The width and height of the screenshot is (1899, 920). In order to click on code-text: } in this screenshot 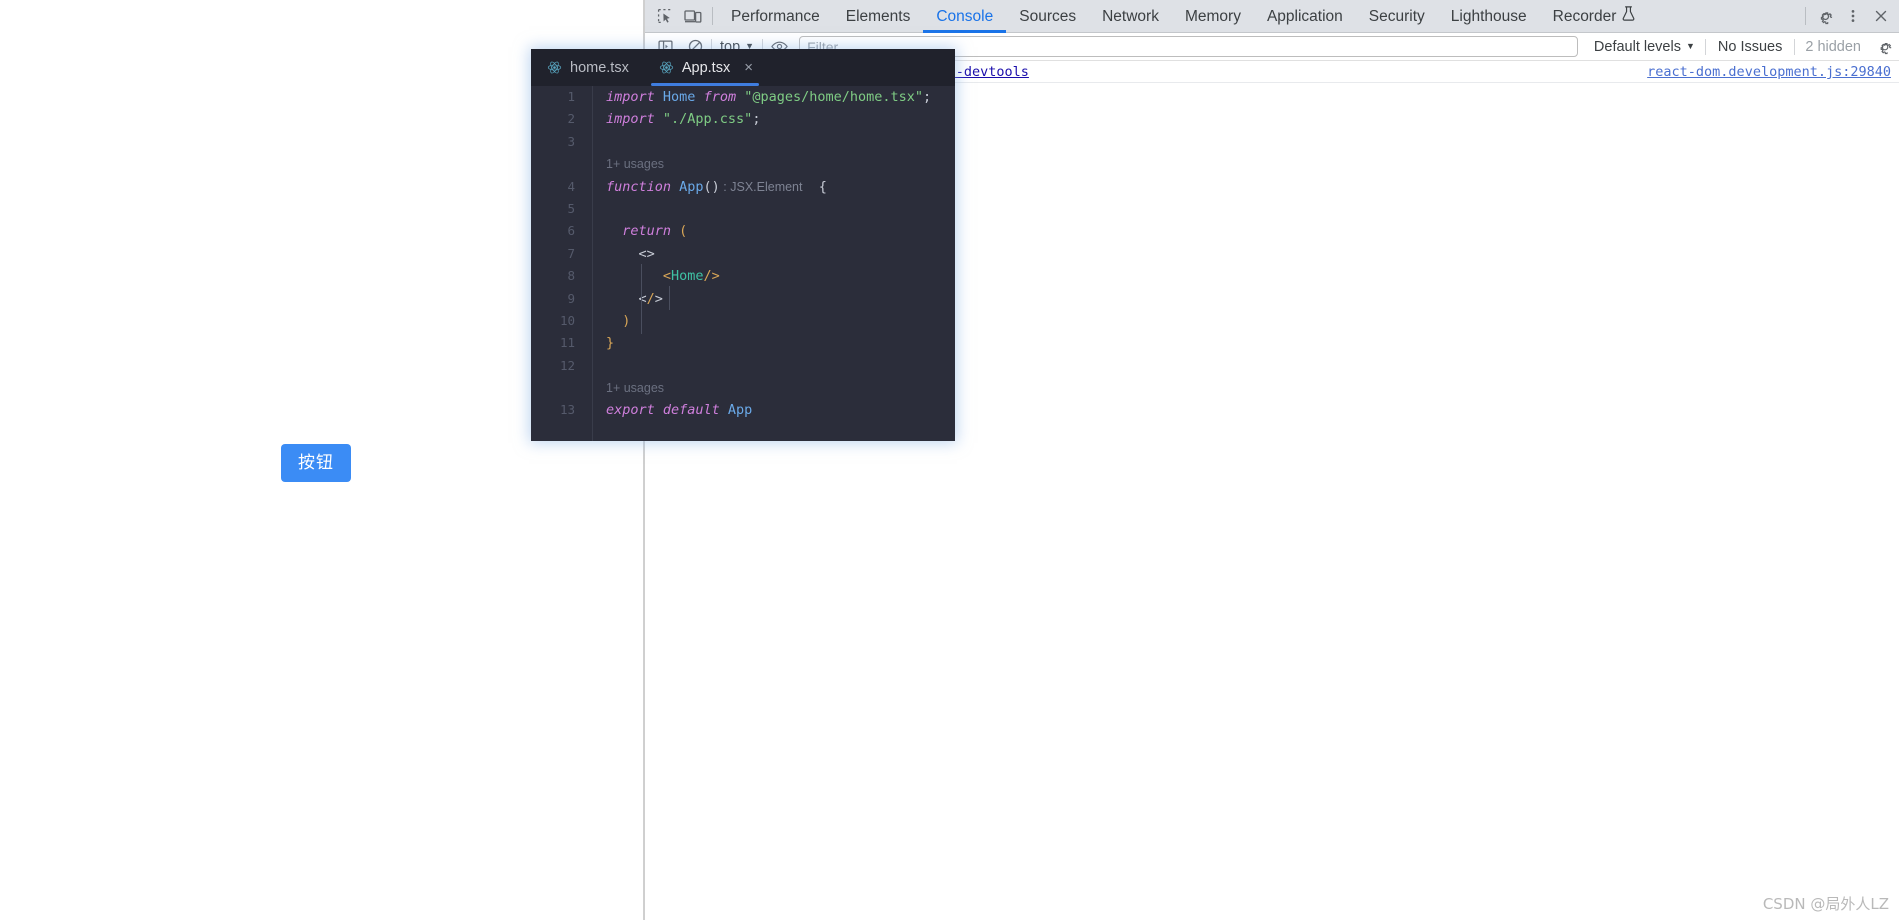, I will do `click(610, 343)`.